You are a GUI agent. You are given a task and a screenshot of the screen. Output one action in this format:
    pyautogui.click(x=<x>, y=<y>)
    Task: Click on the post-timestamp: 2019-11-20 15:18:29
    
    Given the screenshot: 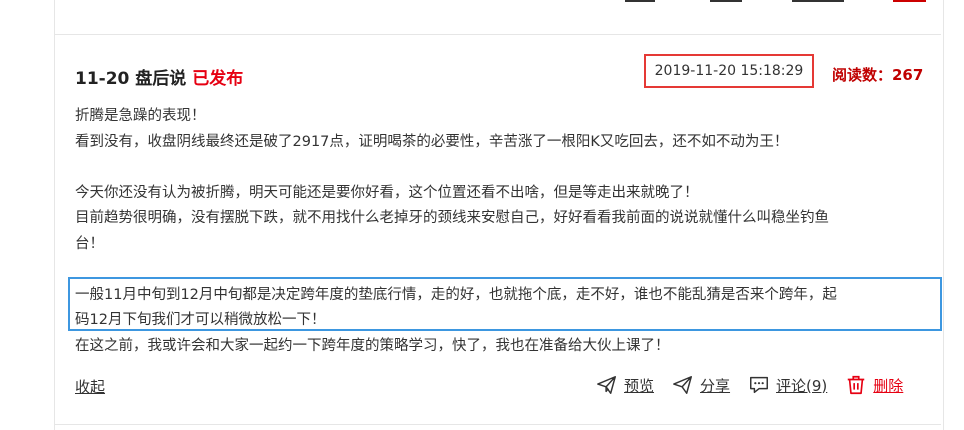 What is the action you would take?
    pyautogui.click(x=729, y=71)
    